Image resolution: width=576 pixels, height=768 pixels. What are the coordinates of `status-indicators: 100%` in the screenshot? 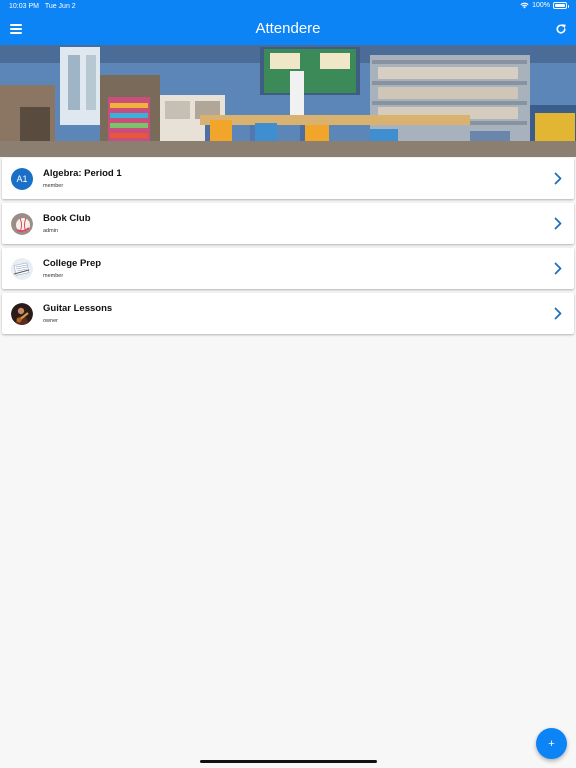 It's located at (544, 5).